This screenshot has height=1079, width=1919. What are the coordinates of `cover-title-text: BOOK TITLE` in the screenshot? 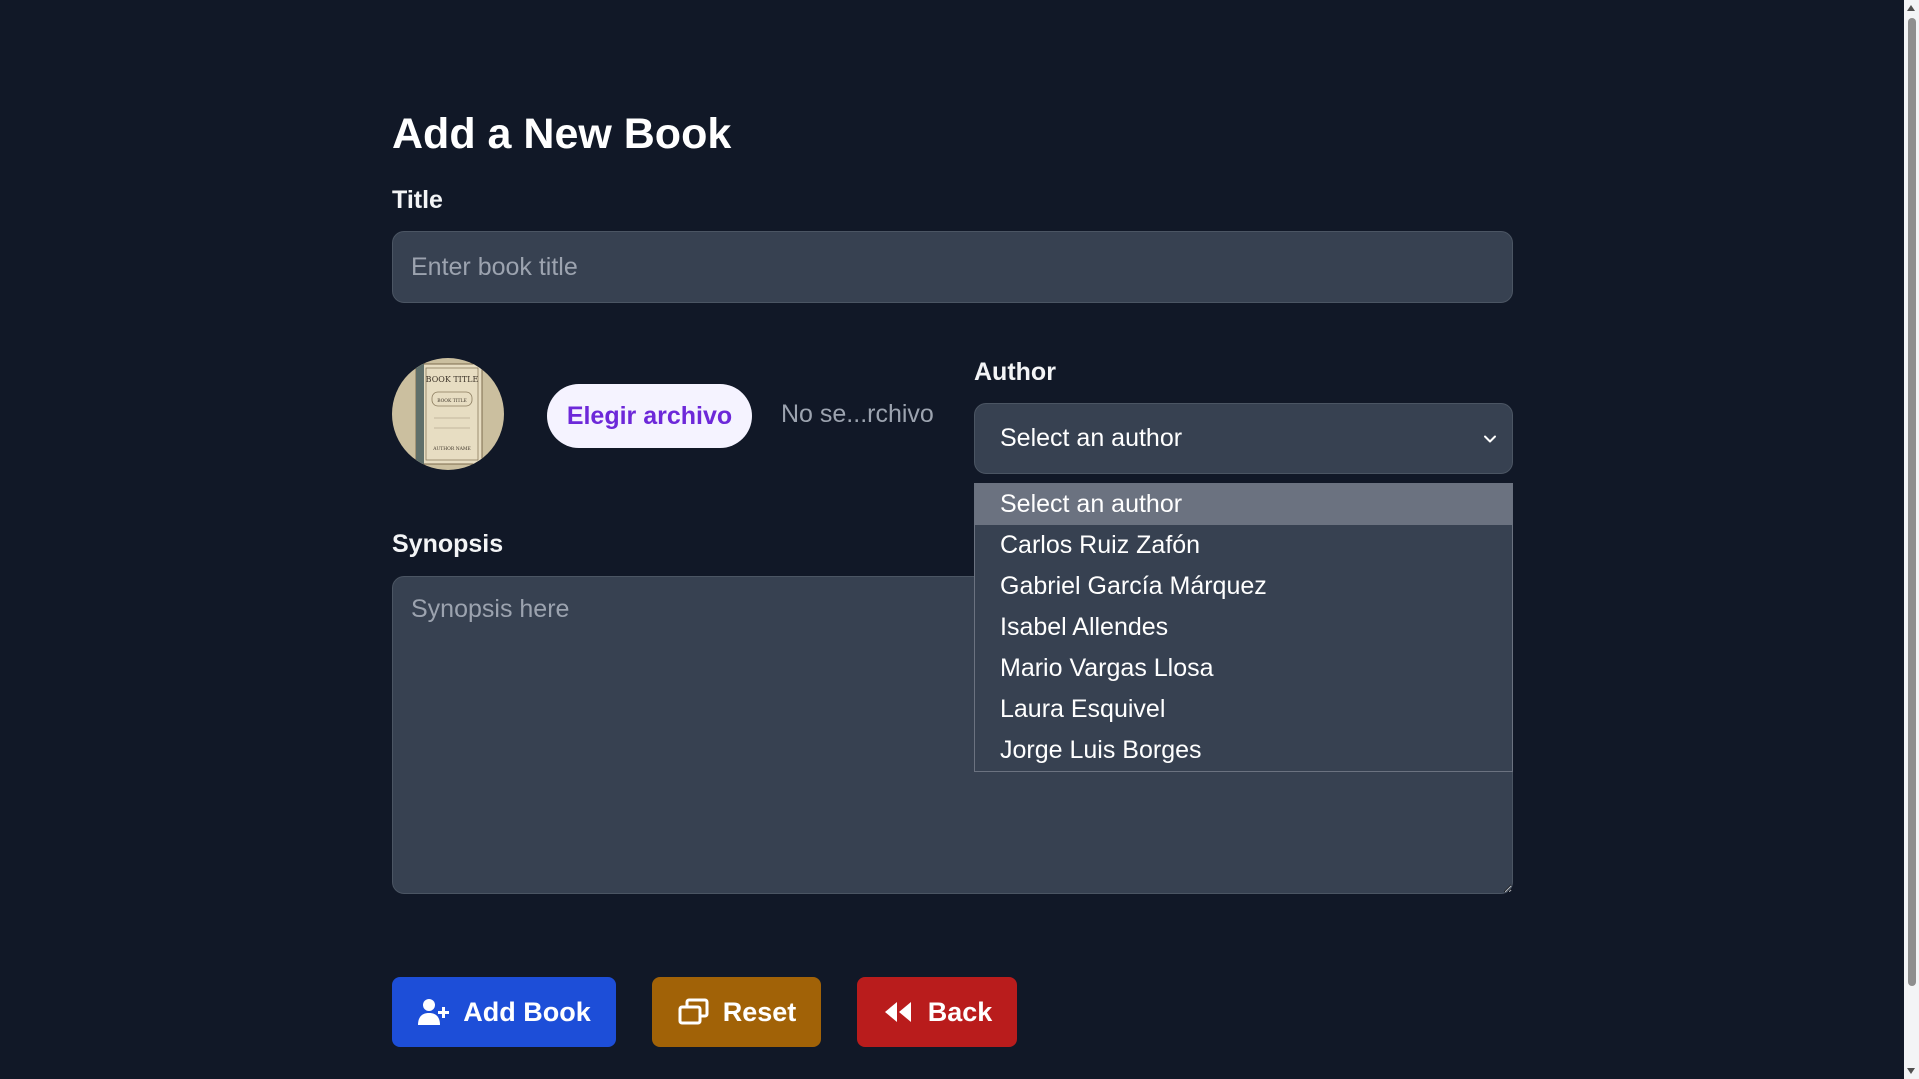 It's located at (452, 379).